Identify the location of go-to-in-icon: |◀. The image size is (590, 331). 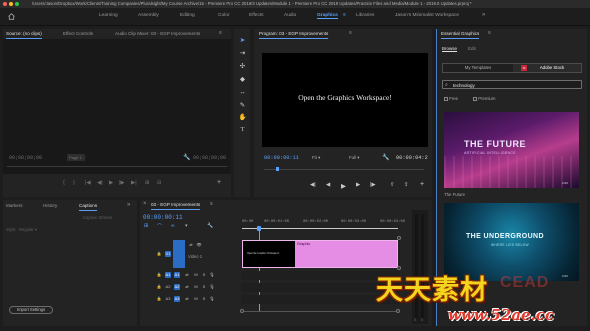
(88, 183).